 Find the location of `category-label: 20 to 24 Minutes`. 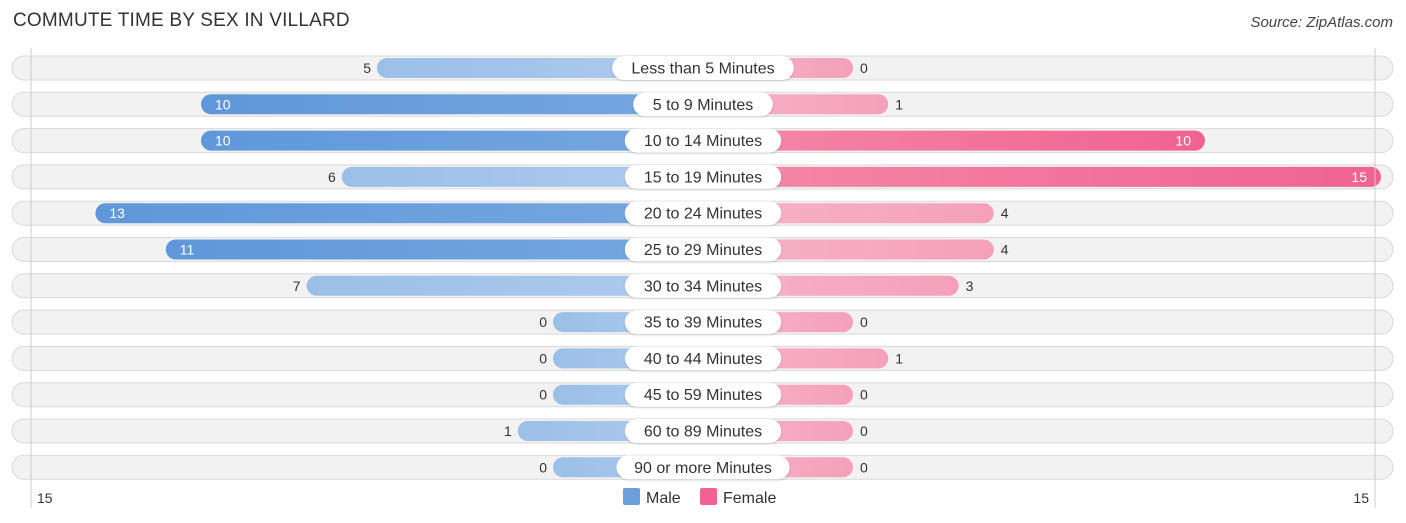

category-label: 20 to 24 Minutes is located at coordinates (703, 214).